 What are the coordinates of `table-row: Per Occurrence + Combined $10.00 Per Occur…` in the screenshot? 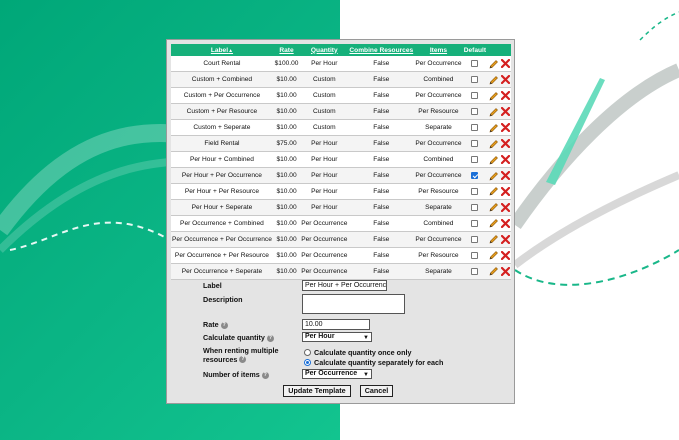 It's located at (341, 223).